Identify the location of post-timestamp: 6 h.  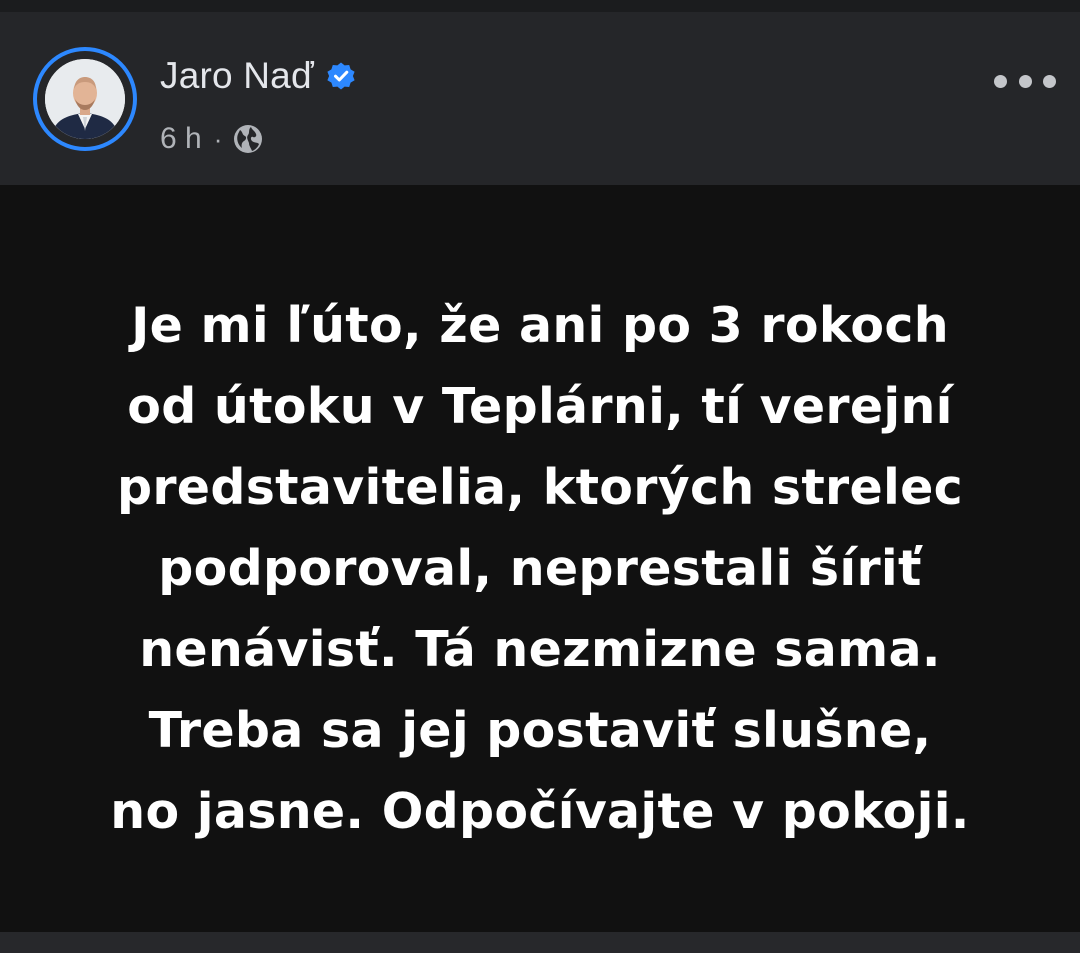
(181, 139).